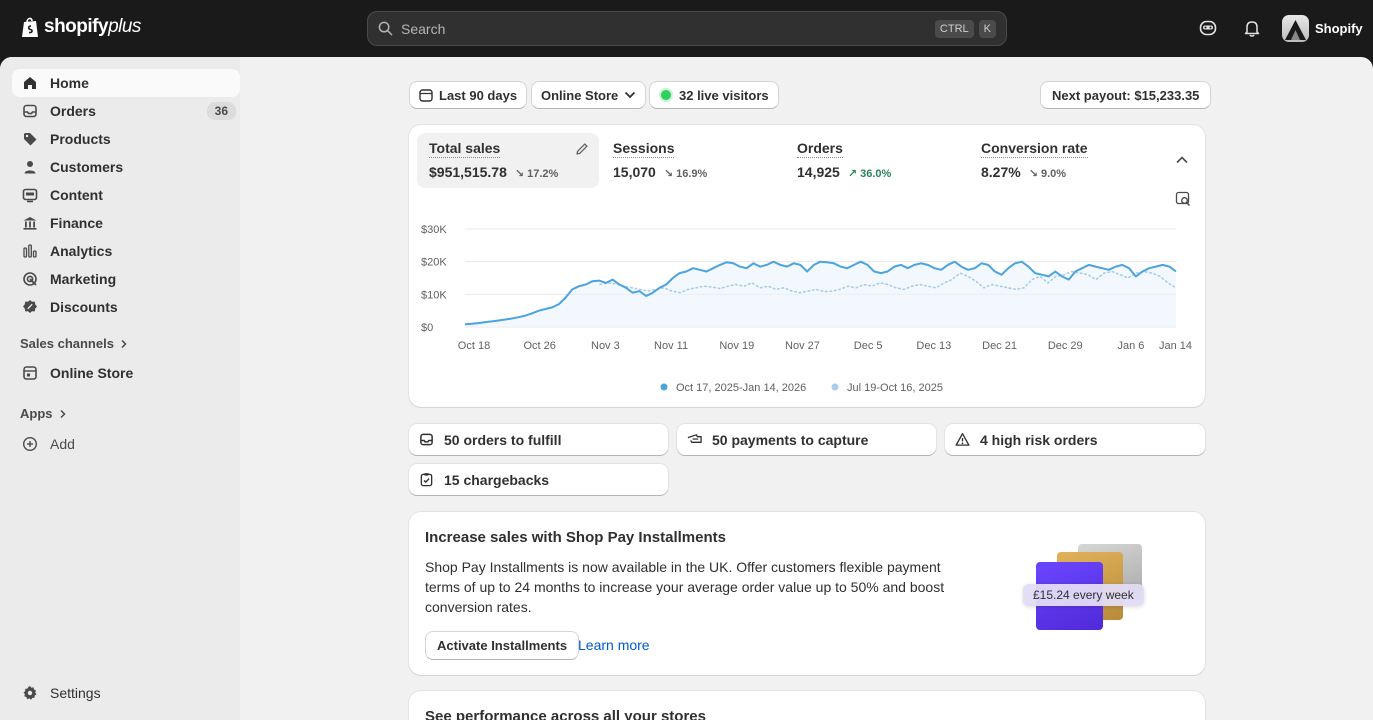  Describe the element at coordinates (69, 83) in the screenshot. I see `sidebar-item-label: Home` at that location.